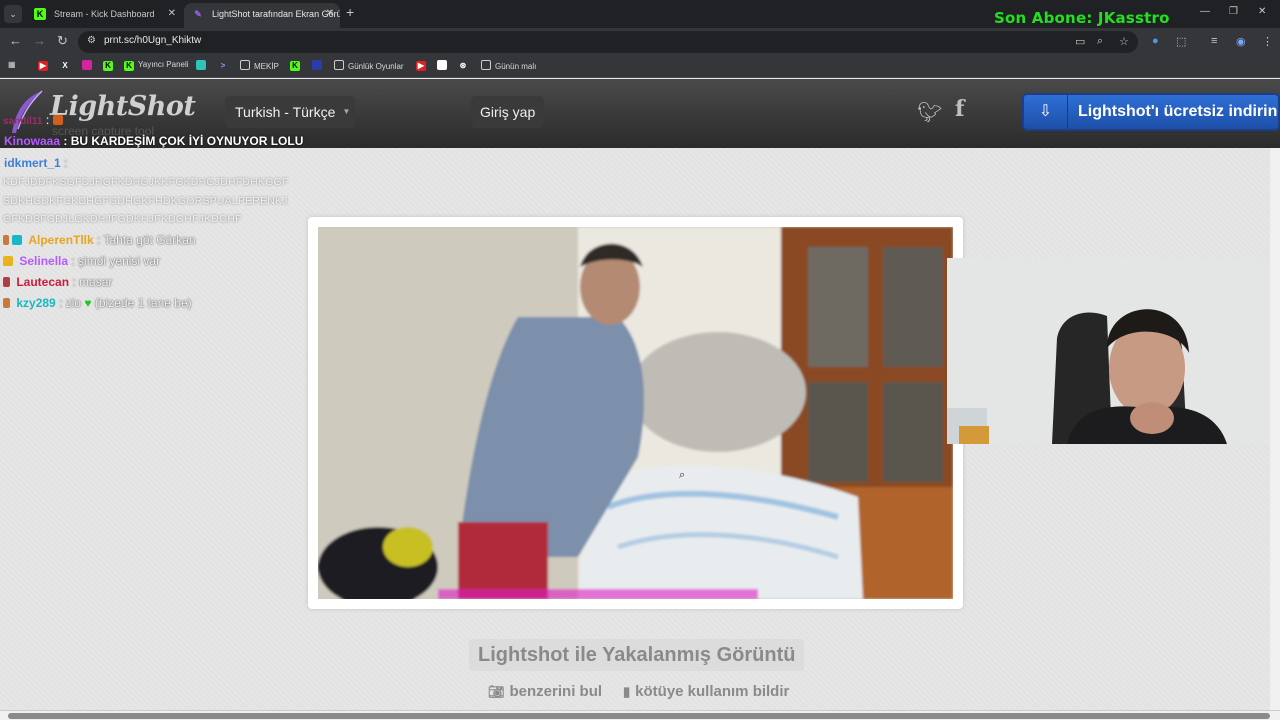  I want to click on bookmark-folder-gunun-mali: Günün malı, so click(508, 65).